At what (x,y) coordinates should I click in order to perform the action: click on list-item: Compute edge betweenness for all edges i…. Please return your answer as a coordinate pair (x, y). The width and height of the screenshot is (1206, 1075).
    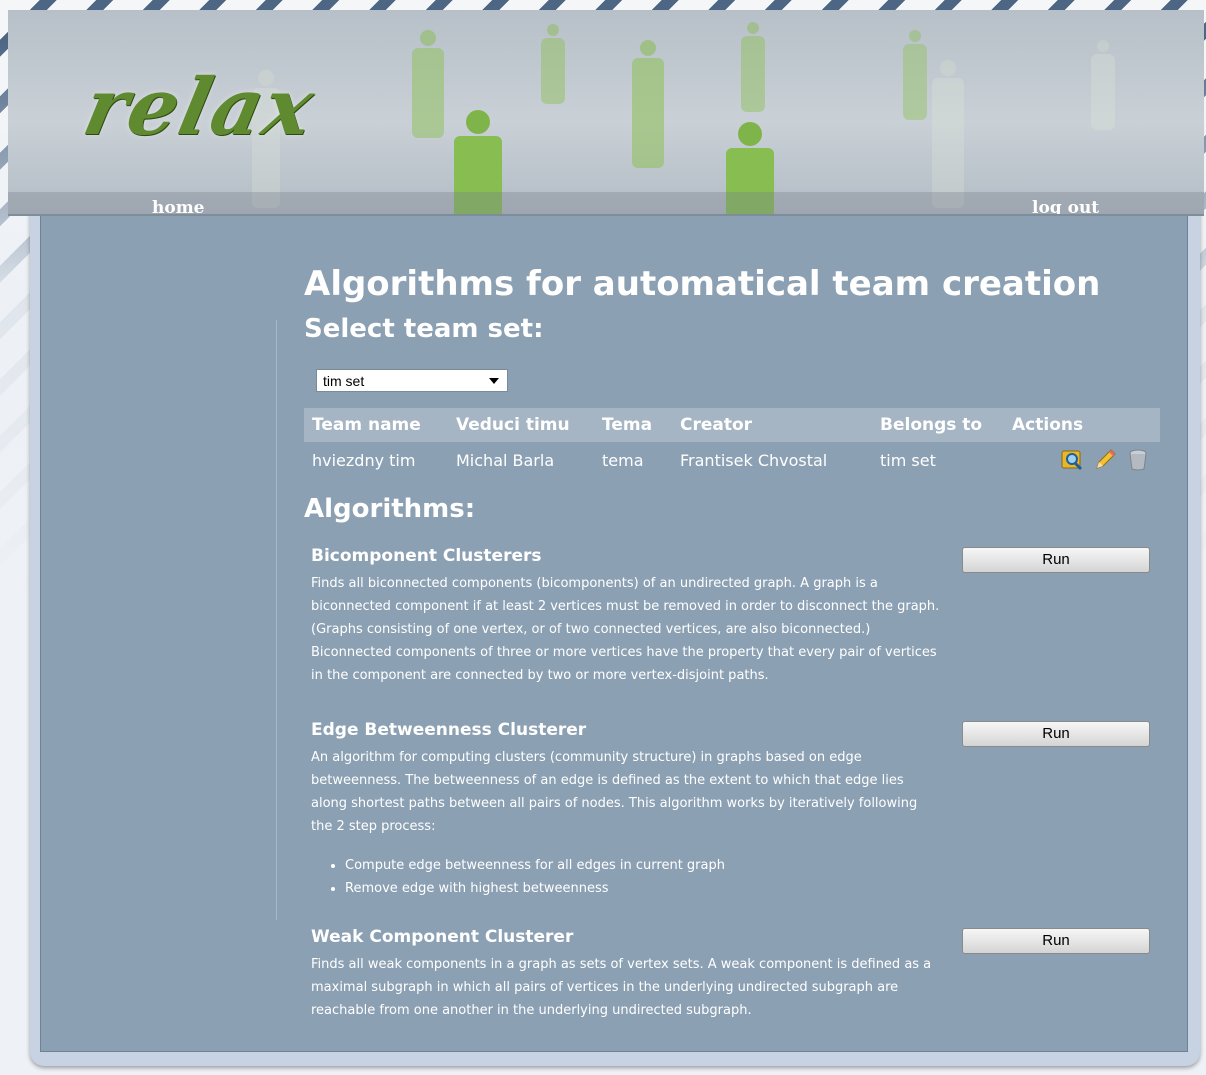
    Looking at the image, I should click on (643, 865).